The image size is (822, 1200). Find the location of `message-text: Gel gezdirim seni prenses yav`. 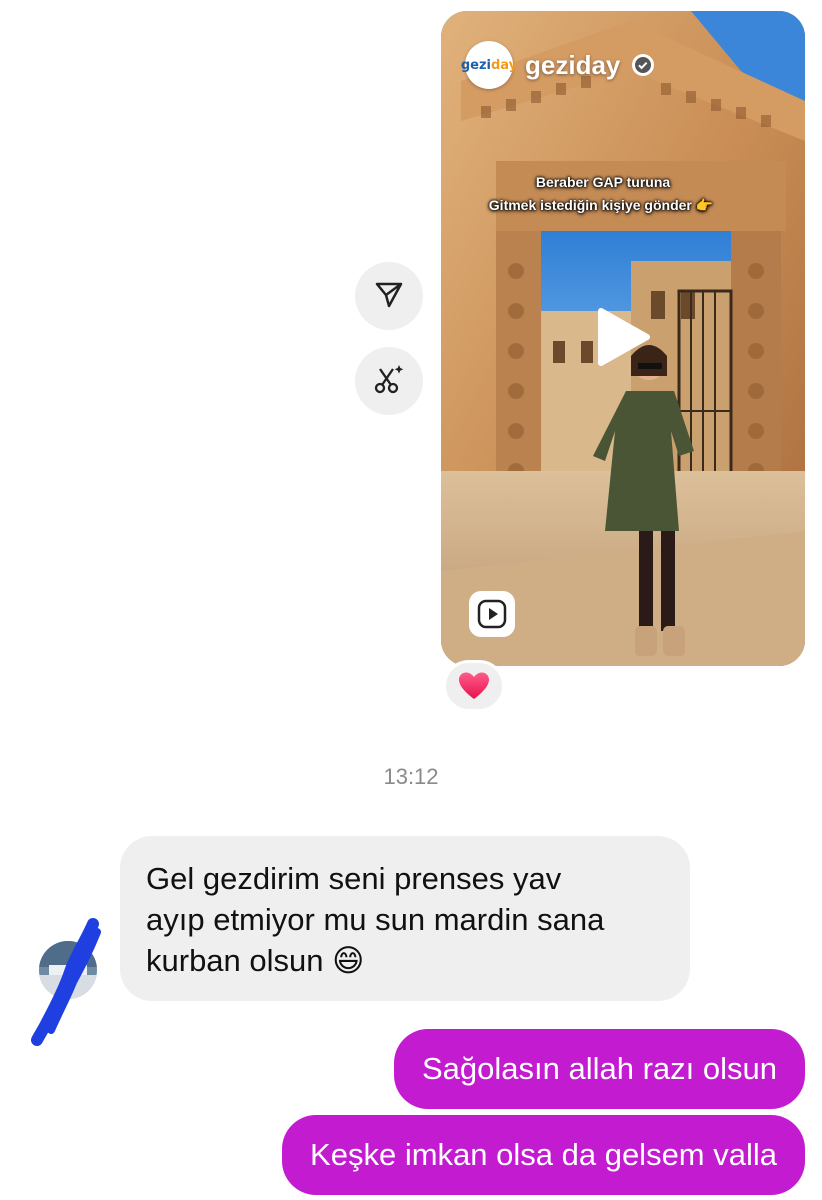

message-text: Gel gezdirim seni prenses yav is located at coordinates (354, 878).